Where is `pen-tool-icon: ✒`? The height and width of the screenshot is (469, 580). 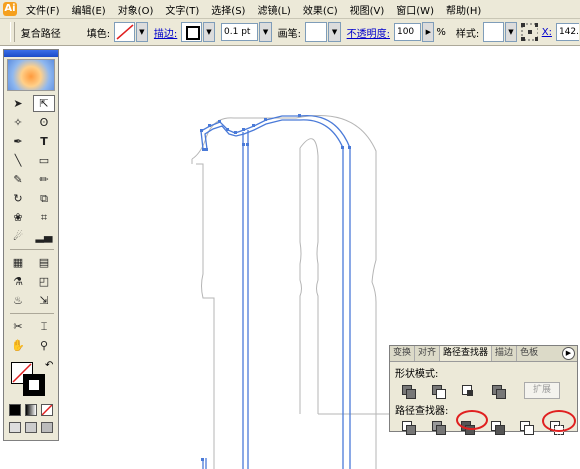
pen-tool-icon: ✒ is located at coordinates (18, 141).